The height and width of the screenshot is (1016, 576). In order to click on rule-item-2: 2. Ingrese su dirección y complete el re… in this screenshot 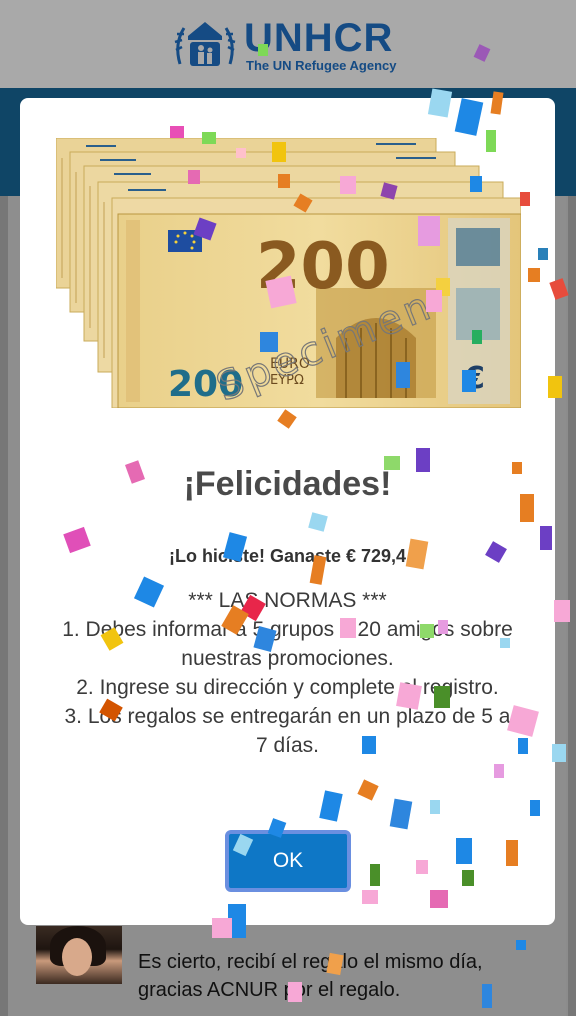, I will do `click(287, 687)`.